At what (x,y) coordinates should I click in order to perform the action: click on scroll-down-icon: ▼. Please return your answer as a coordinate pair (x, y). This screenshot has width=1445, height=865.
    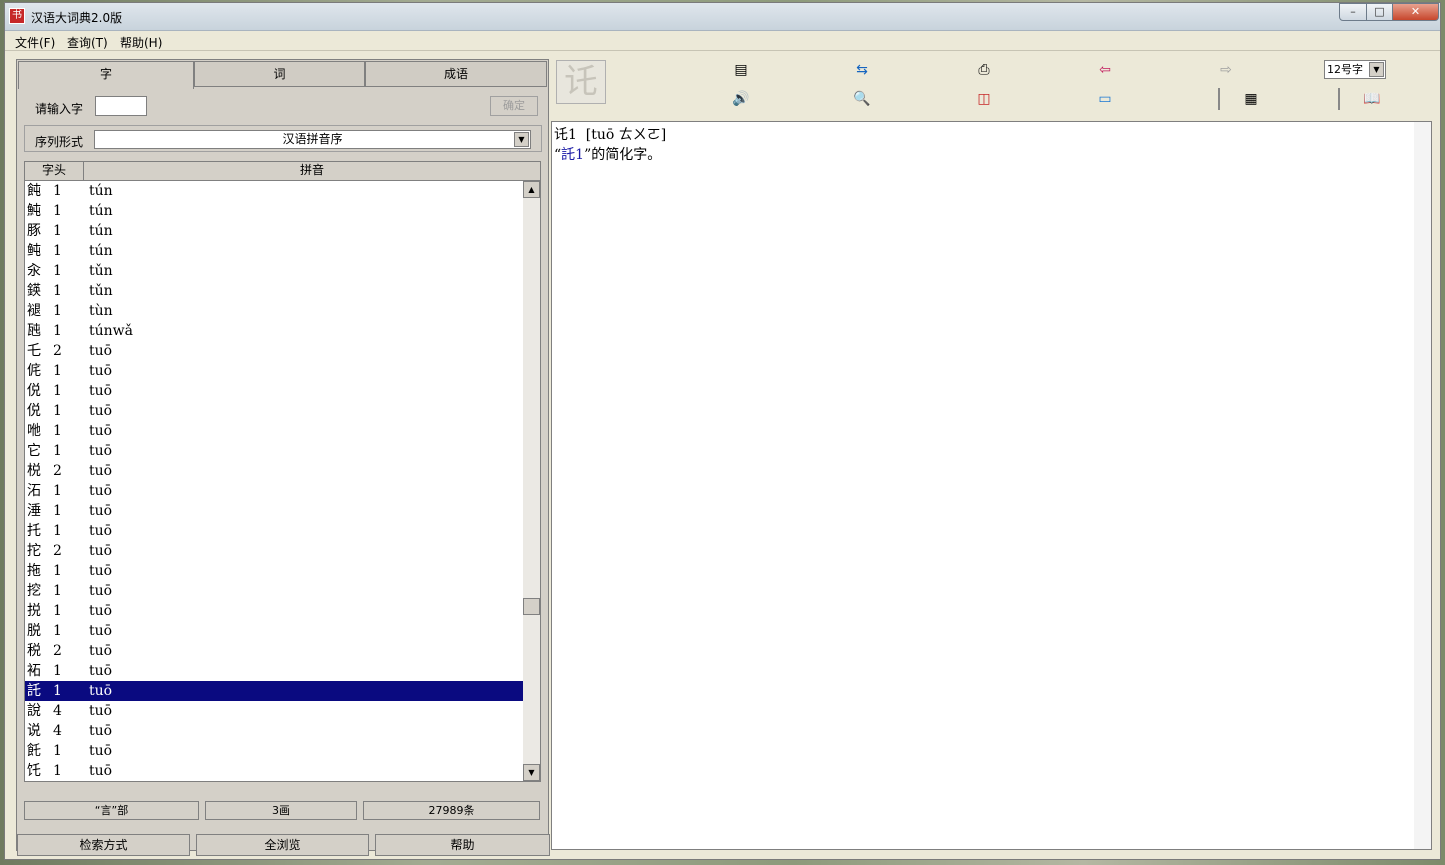
    Looking at the image, I should click on (531, 772).